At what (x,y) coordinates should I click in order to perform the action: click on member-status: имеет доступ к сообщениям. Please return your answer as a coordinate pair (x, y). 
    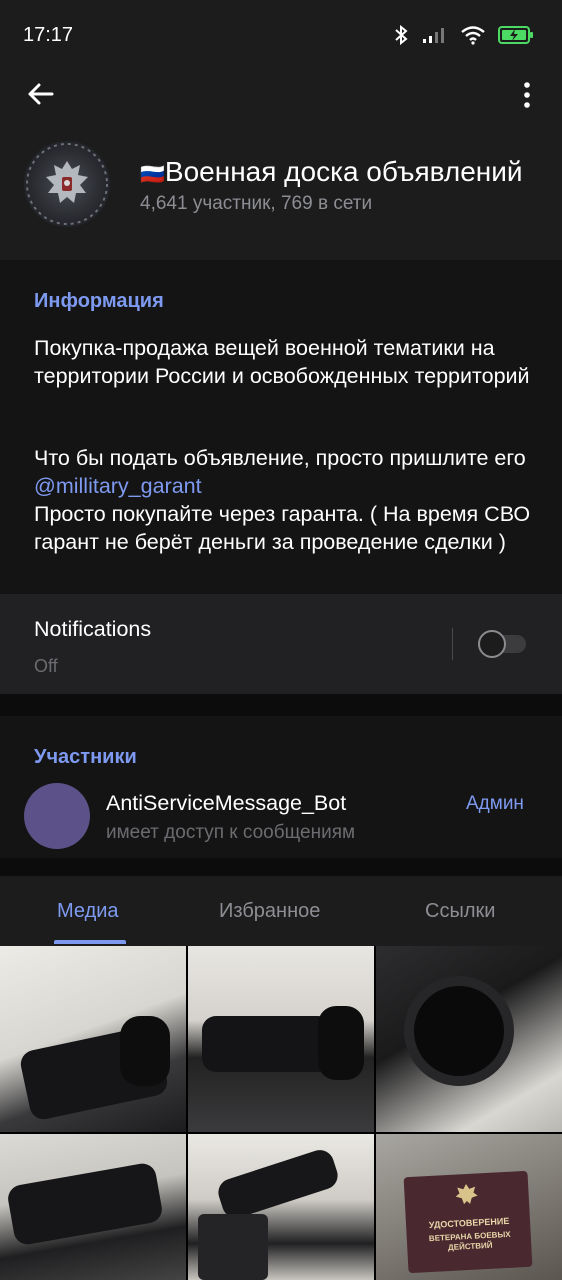
    Looking at the image, I should click on (231, 832).